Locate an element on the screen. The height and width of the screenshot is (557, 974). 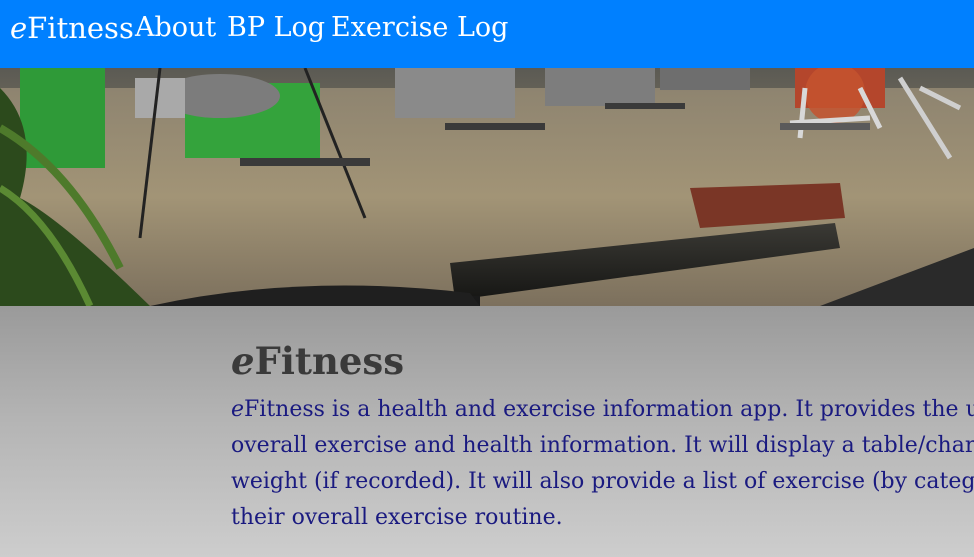
brand-logo: eFitness is located at coordinates (72, 28).